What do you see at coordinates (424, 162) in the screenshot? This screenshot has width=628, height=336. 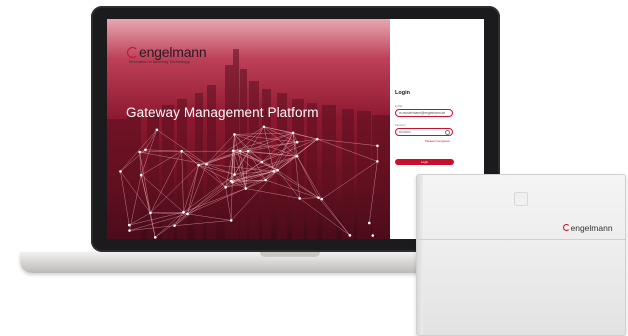 I see `login-button: Login` at bounding box center [424, 162].